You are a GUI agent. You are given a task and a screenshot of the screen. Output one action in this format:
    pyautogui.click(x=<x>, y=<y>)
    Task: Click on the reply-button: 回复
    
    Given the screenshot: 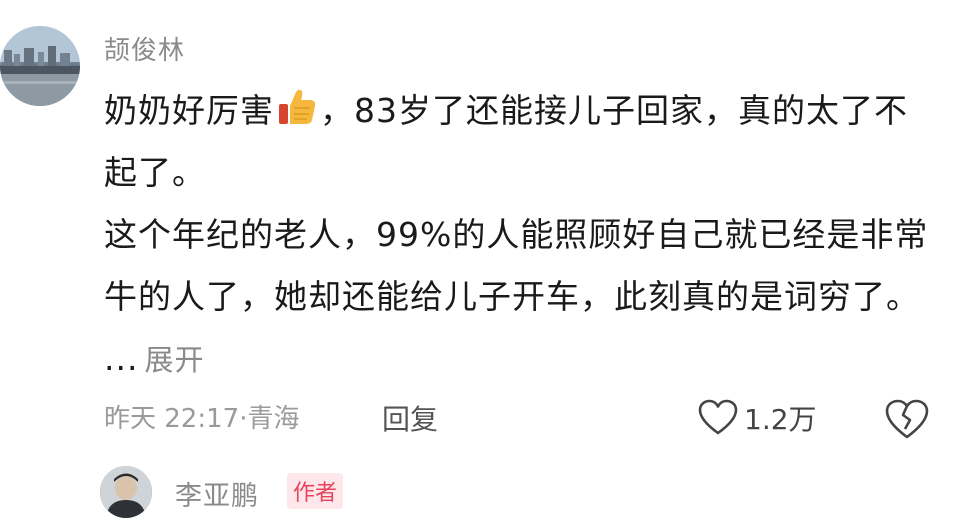 What is the action you would take?
    pyautogui.click(x=410, y=418)
    